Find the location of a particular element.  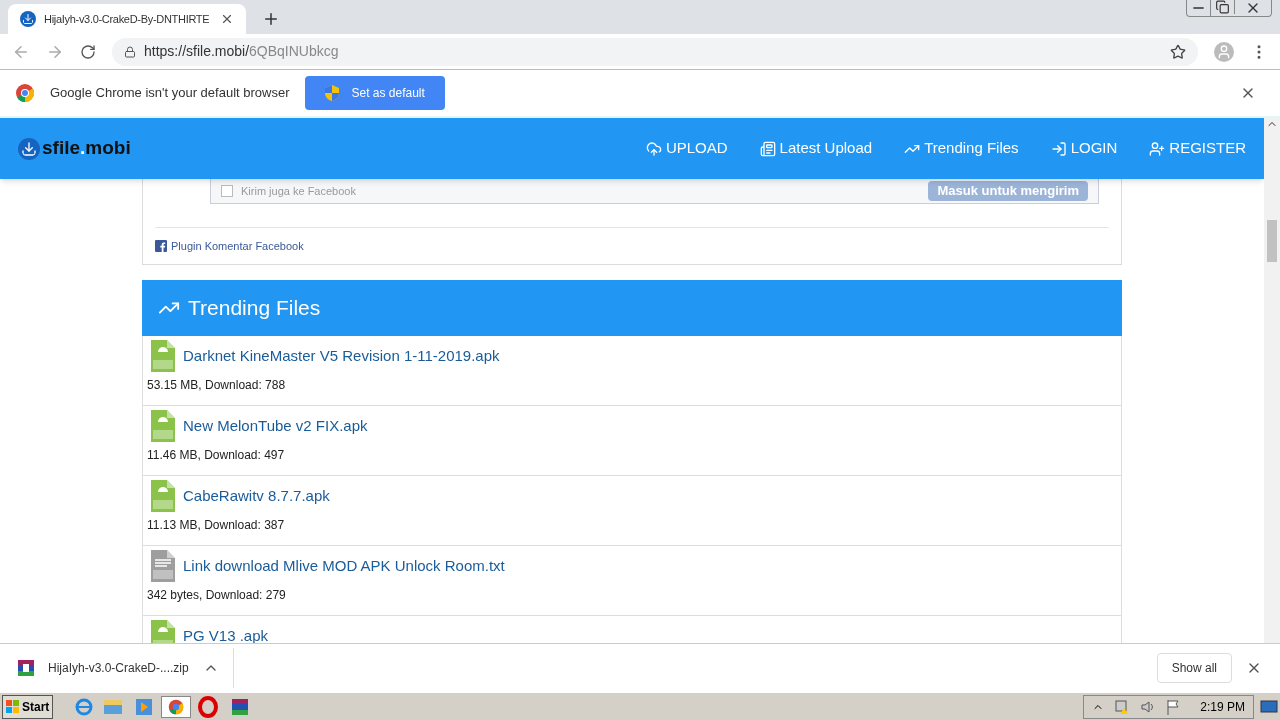

show-all-button: Show all is located at coordinates (1194, 668).